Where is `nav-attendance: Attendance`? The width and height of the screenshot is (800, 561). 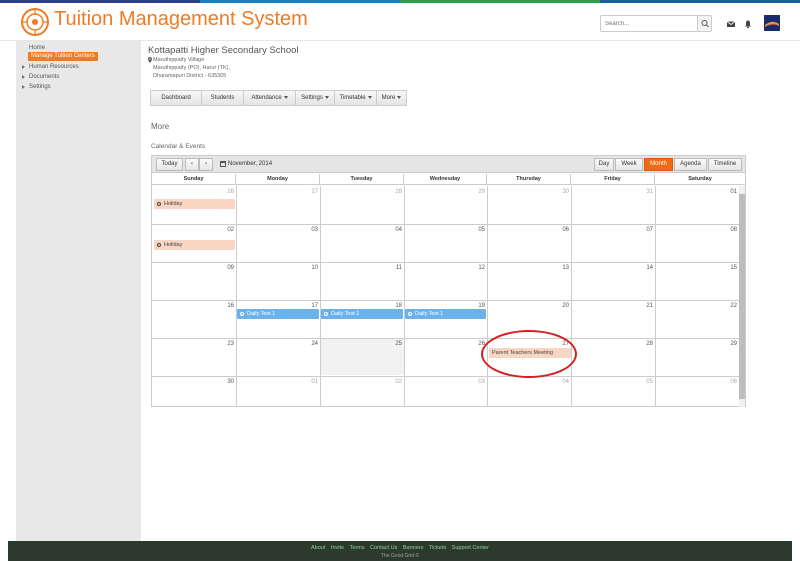 nav-attendance: Attendance is located at coordinates (270, 98).